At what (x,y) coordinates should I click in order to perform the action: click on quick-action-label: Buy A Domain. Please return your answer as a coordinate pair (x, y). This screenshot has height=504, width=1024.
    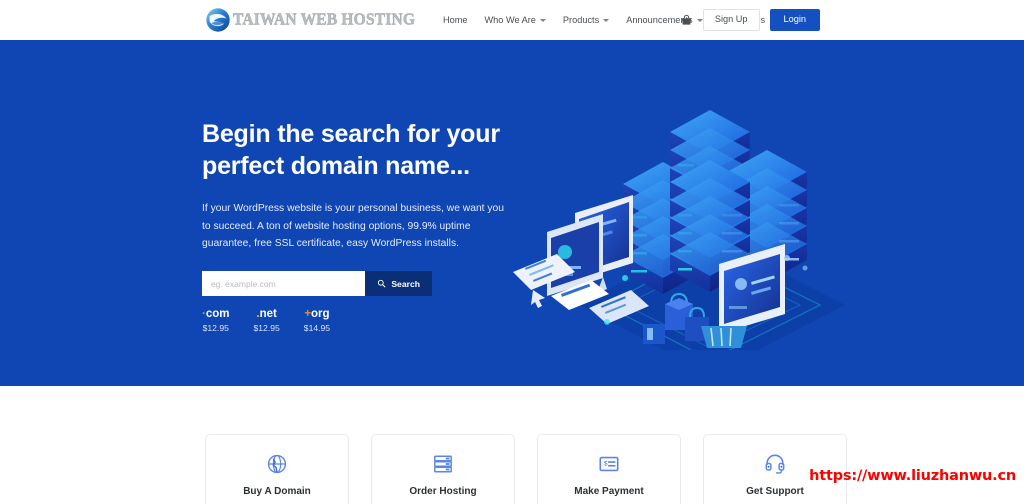
    Looking at the image, I should click on (277, 491).